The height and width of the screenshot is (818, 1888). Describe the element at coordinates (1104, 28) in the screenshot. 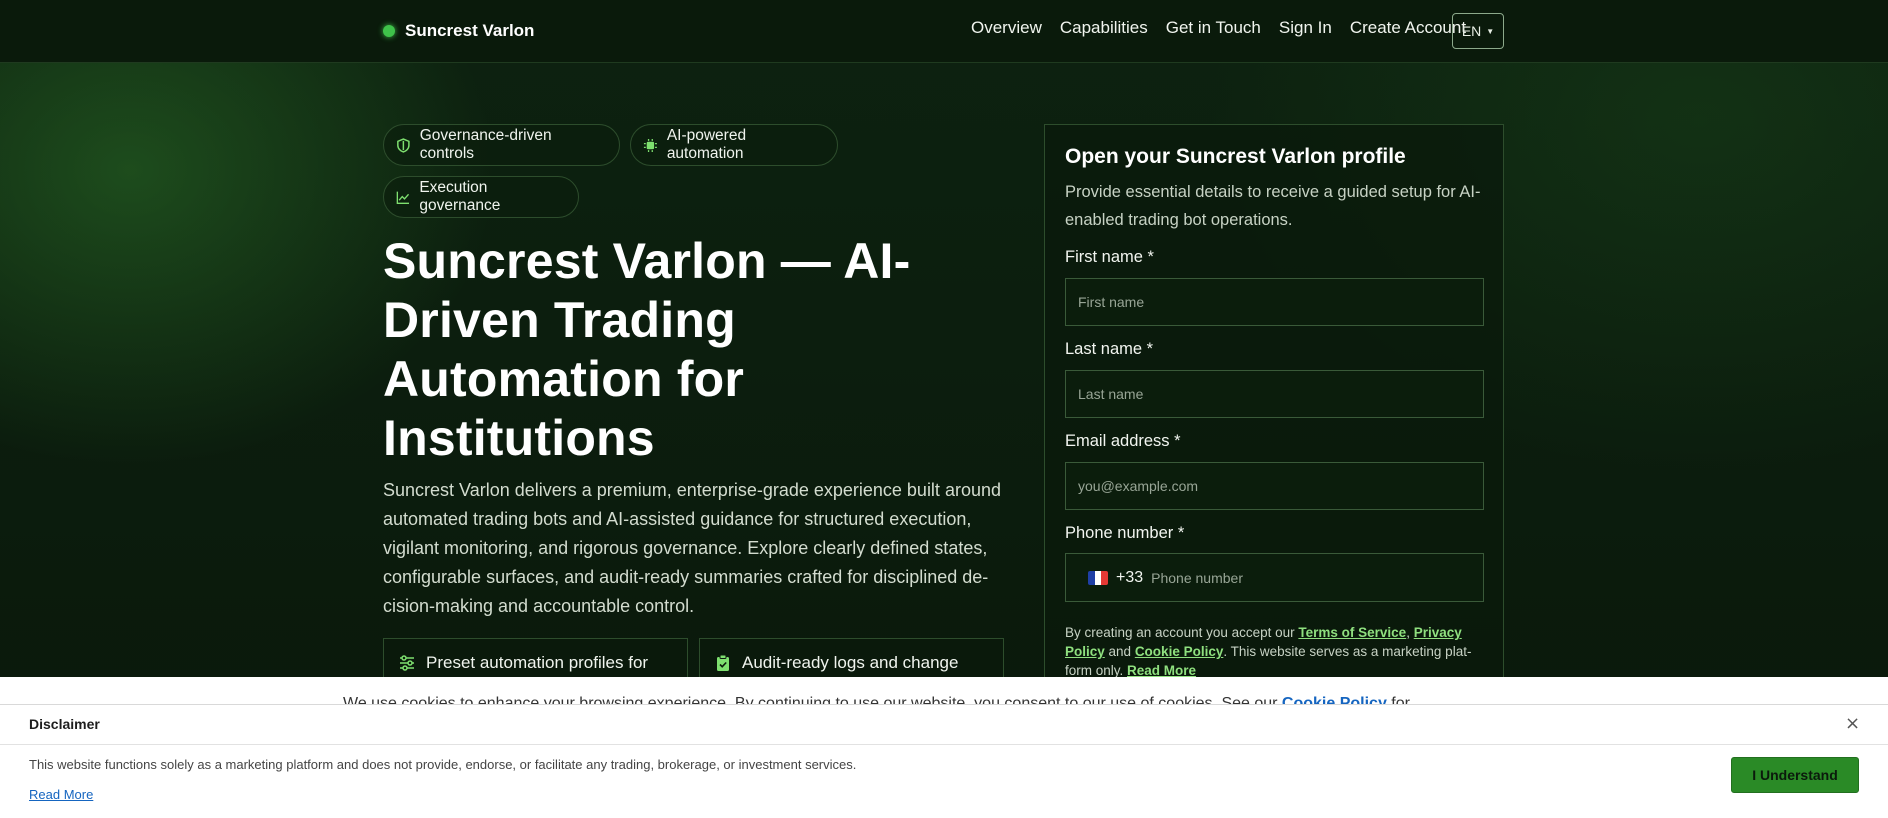

I see `nav-link-capabilities: Capabilities` at that location.